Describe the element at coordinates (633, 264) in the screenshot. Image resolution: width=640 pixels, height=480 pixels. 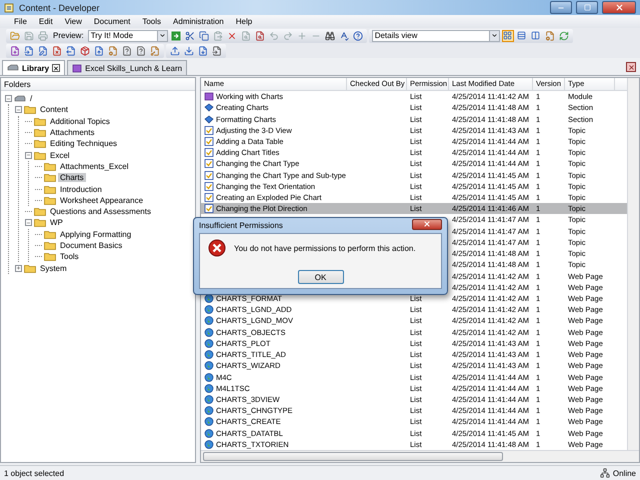
I see `vertical-scrollbar` at that location.